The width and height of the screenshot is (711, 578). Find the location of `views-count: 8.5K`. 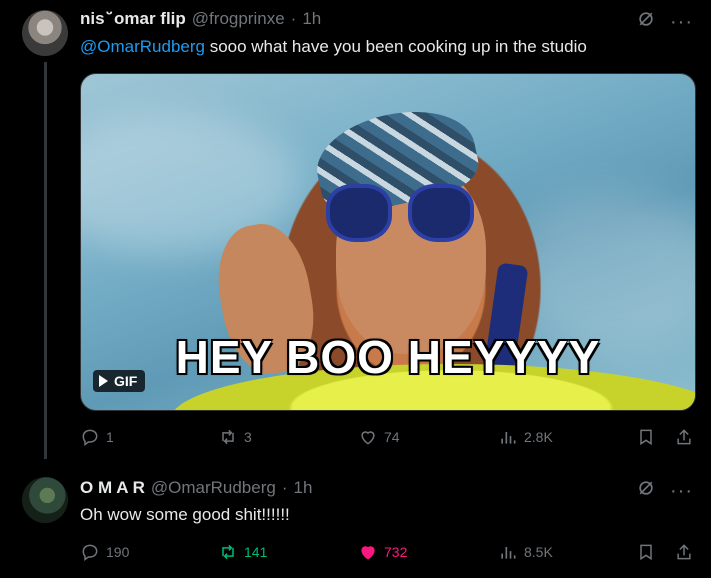

views-count: 8.5K is located at coordinates (538, 552).